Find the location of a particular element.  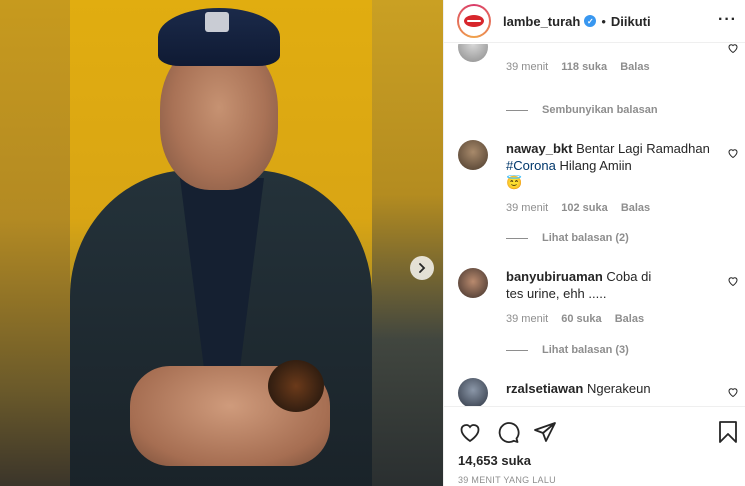

view-replies-button: Lihat balasan (2) is located at coordinates (567, 238).